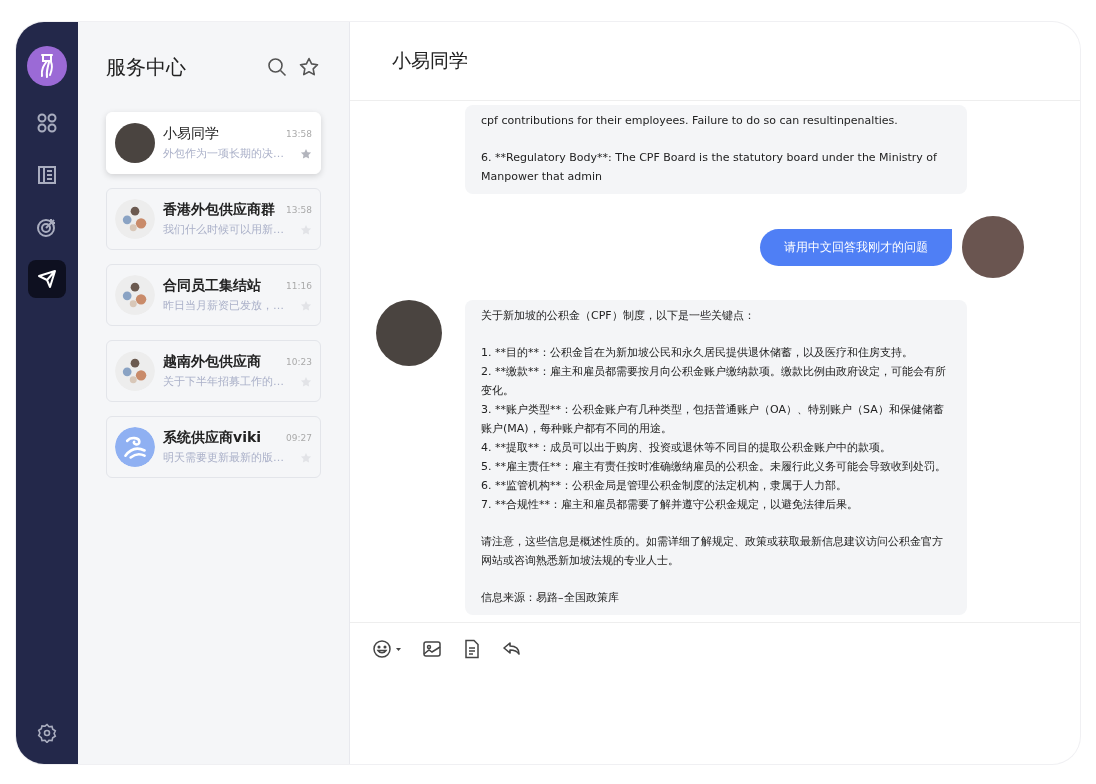  What do you see at coordinates (714, 429) in the screenshot?
I see `message-text: 1. **目的**：公积金旨在为新加坡公民和永久居民提供退休储蓄，以及医疗和住房支持。 2. **缴款**：雇主和雇员都需要按月向公积金账户缴纳款项。缴款比例由政府设定，可能会有所变化。 3. **账户类型**：公积金账户有几种类型，包括普通账户（OA）、特别账户（SA）和保健储蓄账户(MA)，每种账户都有不同的用途。 4. **提取**：成员可以出于购房、投资或退休等不同目的提取公积金账户中的款项。 5. **雇主责任**：雇主有责任按时准确缴纳雇员的公积金。未履行此义务可能会导致收到处罚。 6. **监管机构**：公积金局是管理公积金制度的法定机构，隶属于人力部。 7. **合规性**：雇主和雇员都需要了解并遵守公积金规定，以避免法律后果。` at bounding box center [714, 429].